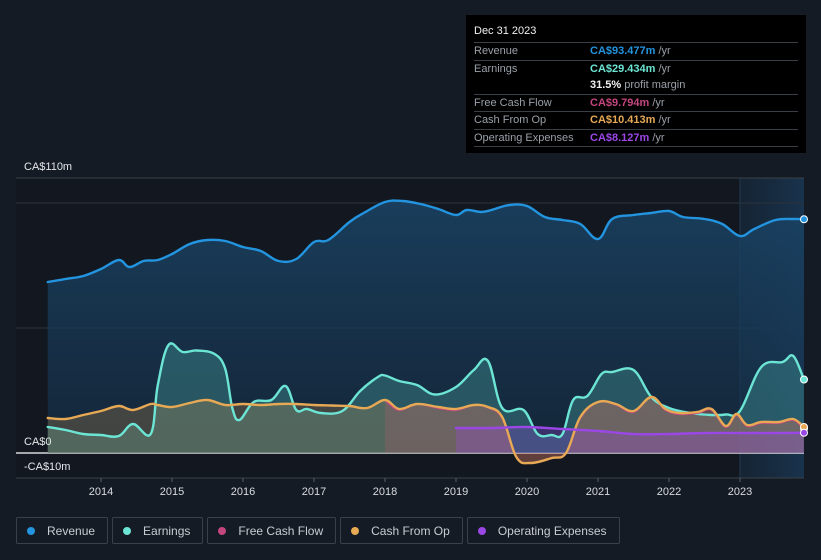 Image resolution: width=821 pixels, height=560 pixels. What do you see at coordinates (101, 492) in the screenshot?
I see `x-tick-label: 2014` at bounding box center [101, 492].